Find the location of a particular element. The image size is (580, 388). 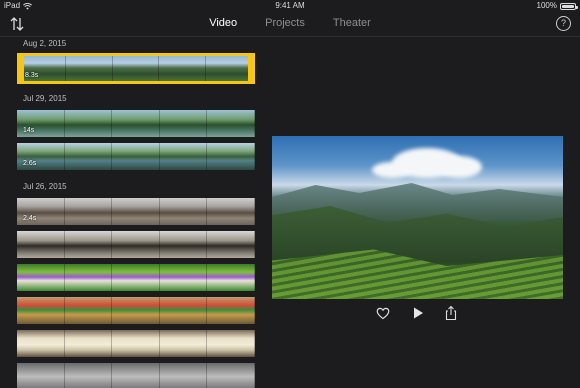

date-header: Aug 2, 2015 is located at coordinates (45, 43).